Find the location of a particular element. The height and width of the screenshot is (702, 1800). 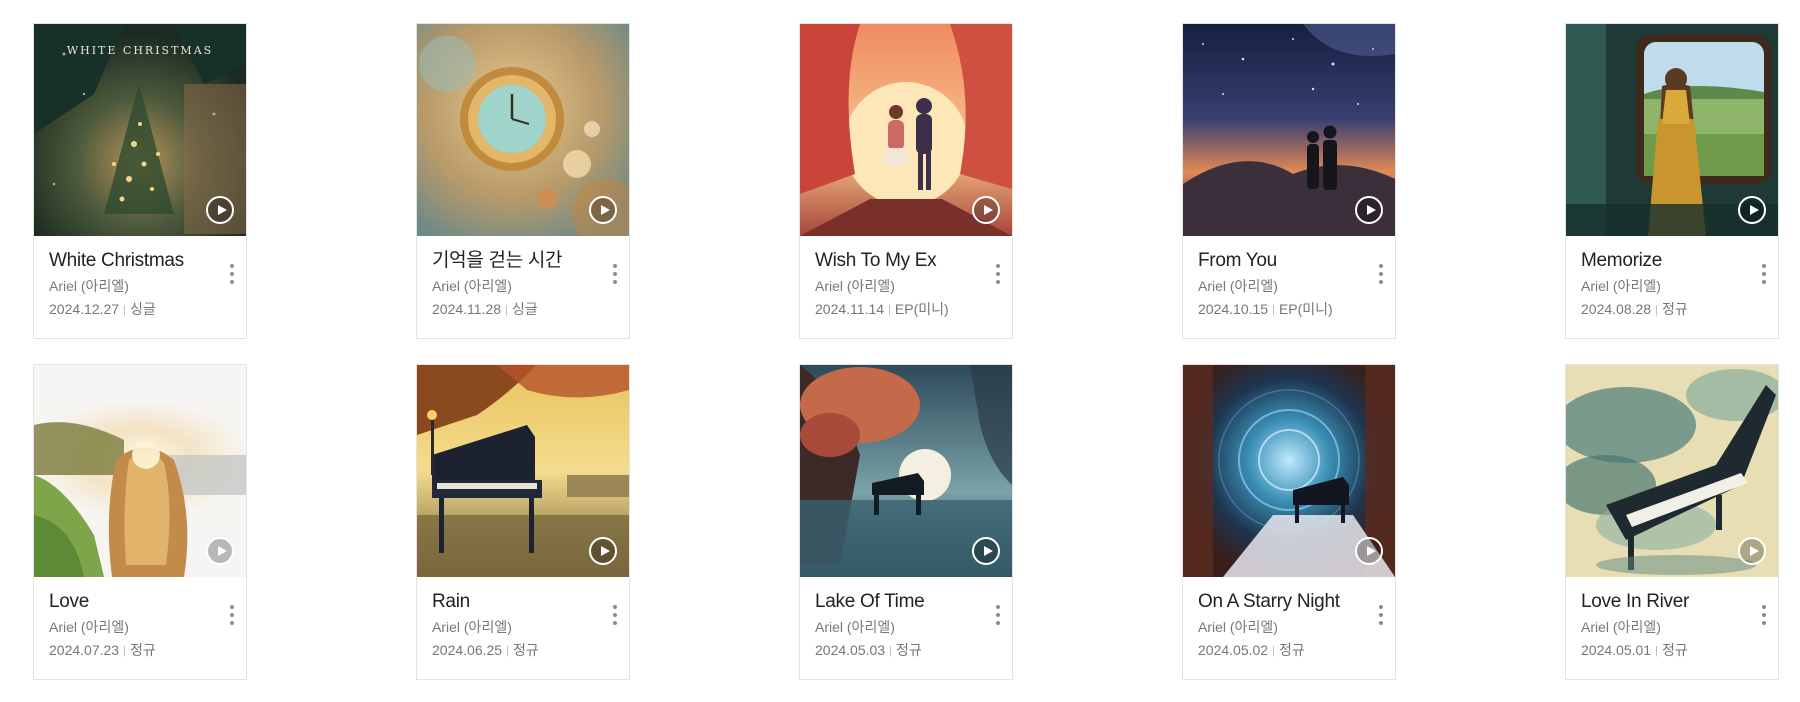

album-title: Love is located at coordinates (132, 602).